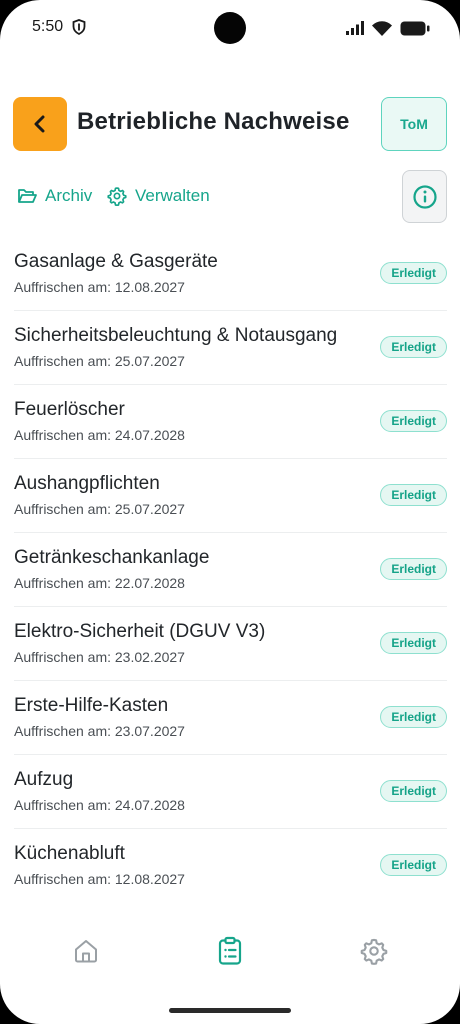 Image resolution: width=460 pixels, height=1024 pixels. What do you see at coordinates (172, 195) in the screenshot?
I see `verwalten-label: Verwalten` at bounding box center [172, 195].